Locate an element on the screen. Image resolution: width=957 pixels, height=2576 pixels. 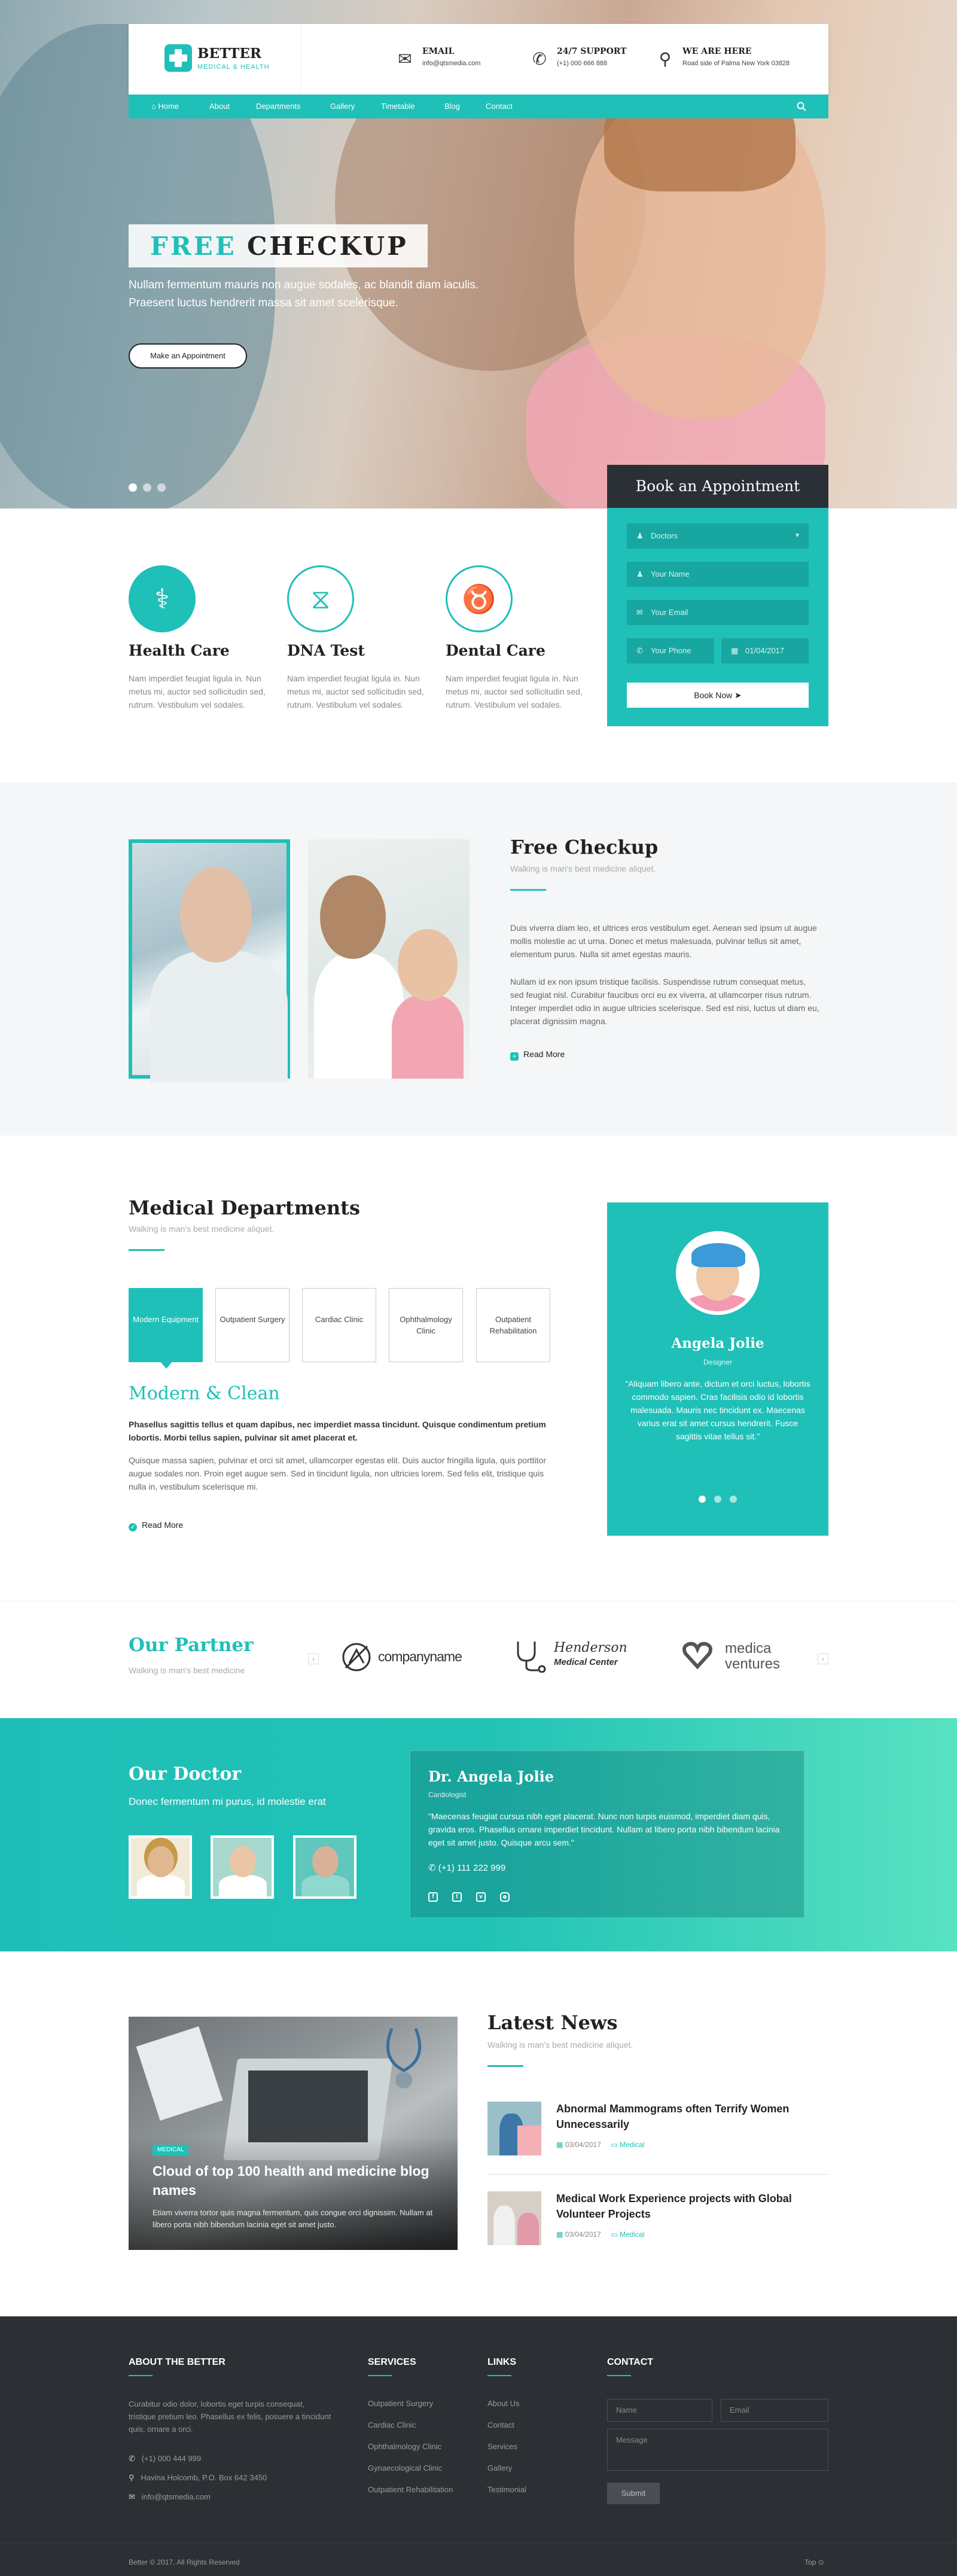
company-logo-icon is located at coordinates (356, 1657).